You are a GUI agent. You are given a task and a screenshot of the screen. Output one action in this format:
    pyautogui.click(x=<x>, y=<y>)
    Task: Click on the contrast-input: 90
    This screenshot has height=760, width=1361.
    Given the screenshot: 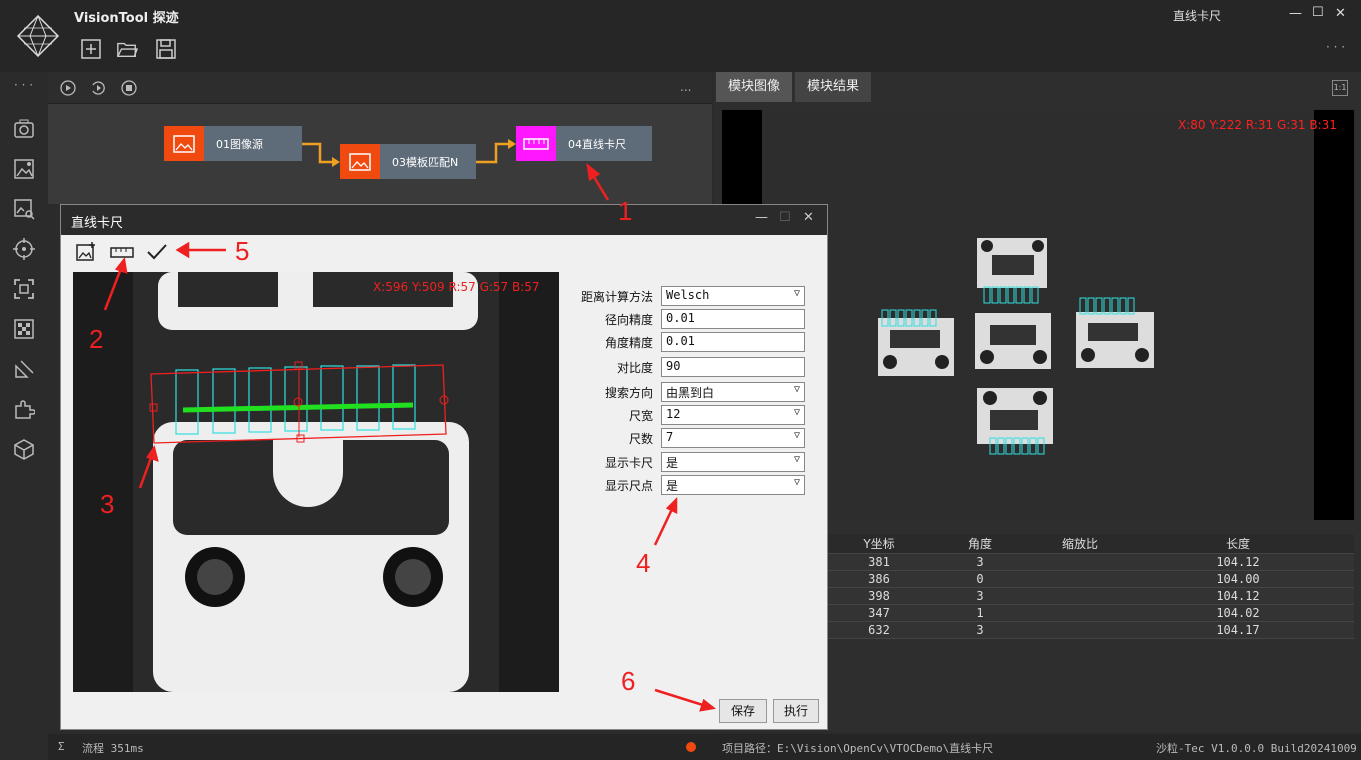 What is the action you would take?
    pyautogui.click(x=733, y=367)
    